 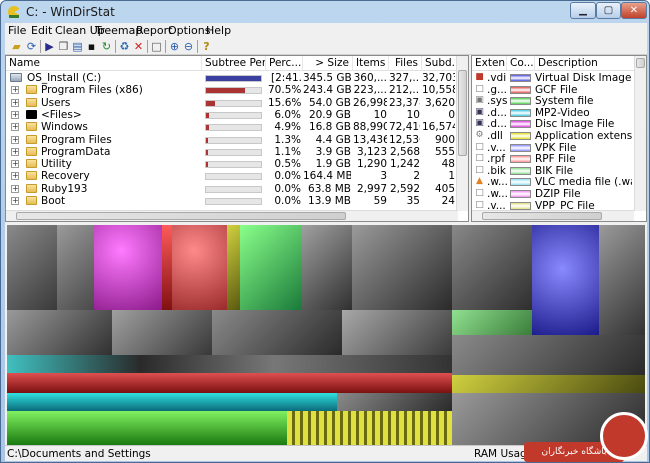 I want to click on refresh-icon: ⟳, so click(x=31, y=46).